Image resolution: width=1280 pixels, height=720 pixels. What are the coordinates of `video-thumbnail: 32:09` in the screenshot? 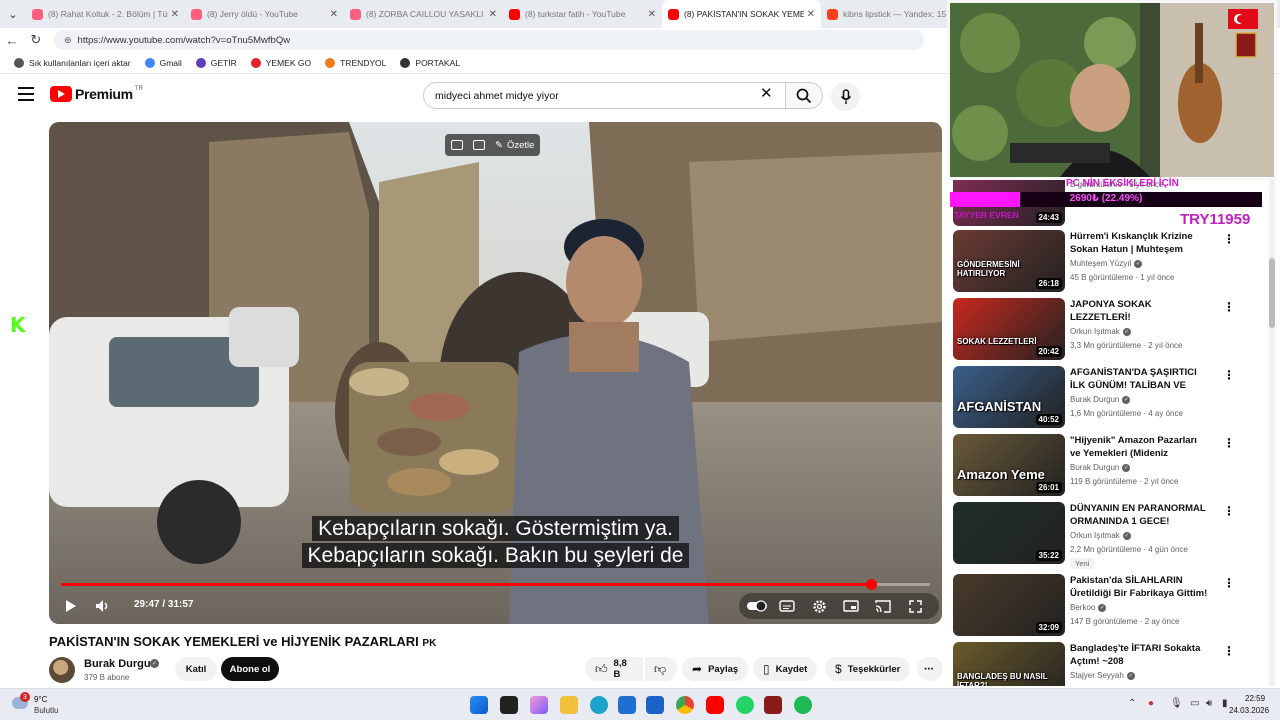 It's located at (1009, 605).